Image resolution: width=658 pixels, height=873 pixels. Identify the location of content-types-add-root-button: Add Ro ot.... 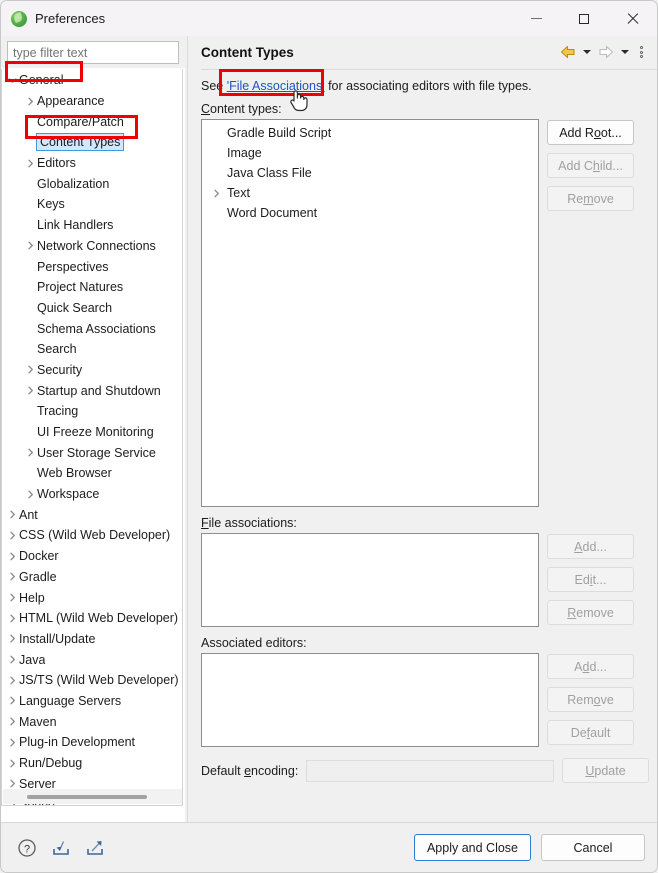
(590, 132).